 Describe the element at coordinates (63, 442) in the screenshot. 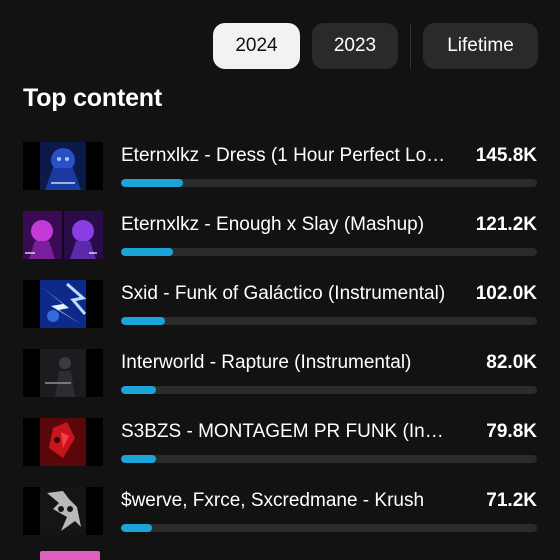

I see `red-crystal-artwork-icon` at that location.